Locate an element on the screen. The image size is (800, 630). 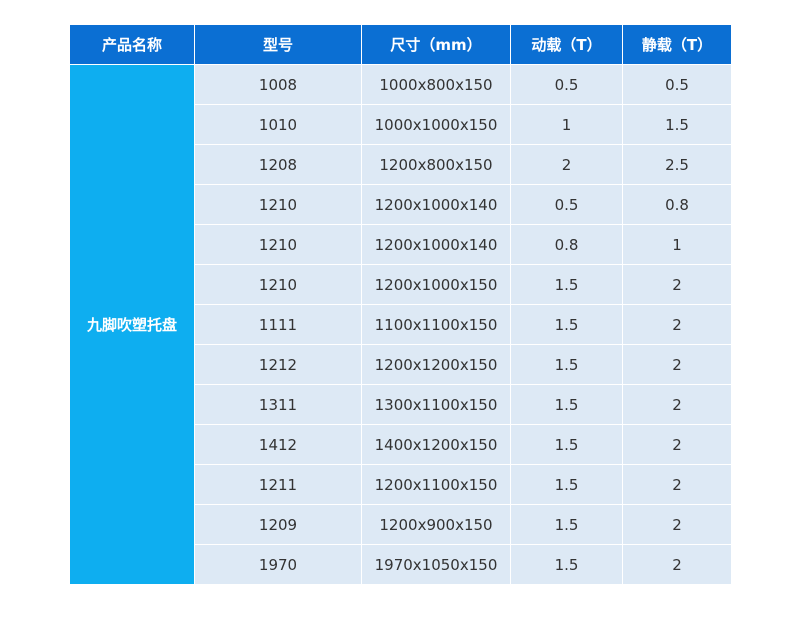
model-cell: 1412 is located at coordinates (278, 444).